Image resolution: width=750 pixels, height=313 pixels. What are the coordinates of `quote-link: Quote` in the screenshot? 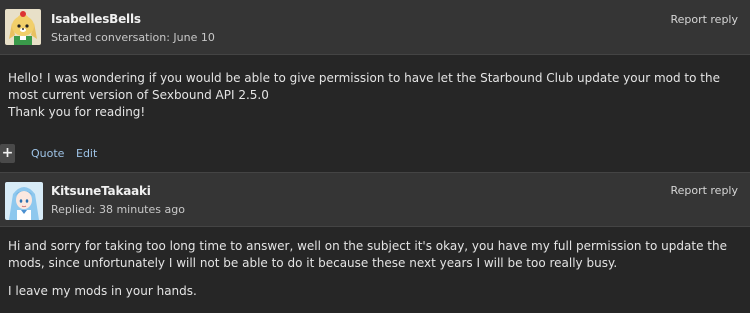 It's located at (47, 153).